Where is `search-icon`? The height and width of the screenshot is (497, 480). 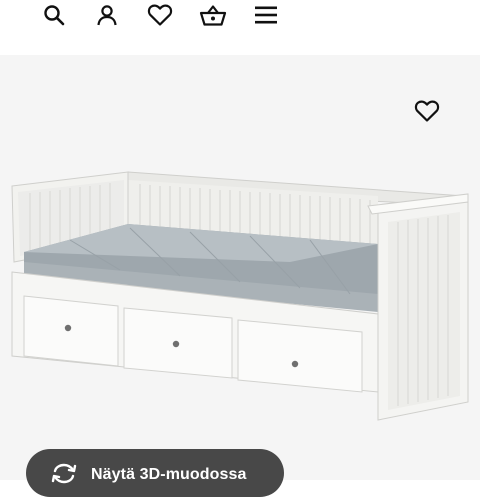
search-icon is located at coordinates (54, 15).